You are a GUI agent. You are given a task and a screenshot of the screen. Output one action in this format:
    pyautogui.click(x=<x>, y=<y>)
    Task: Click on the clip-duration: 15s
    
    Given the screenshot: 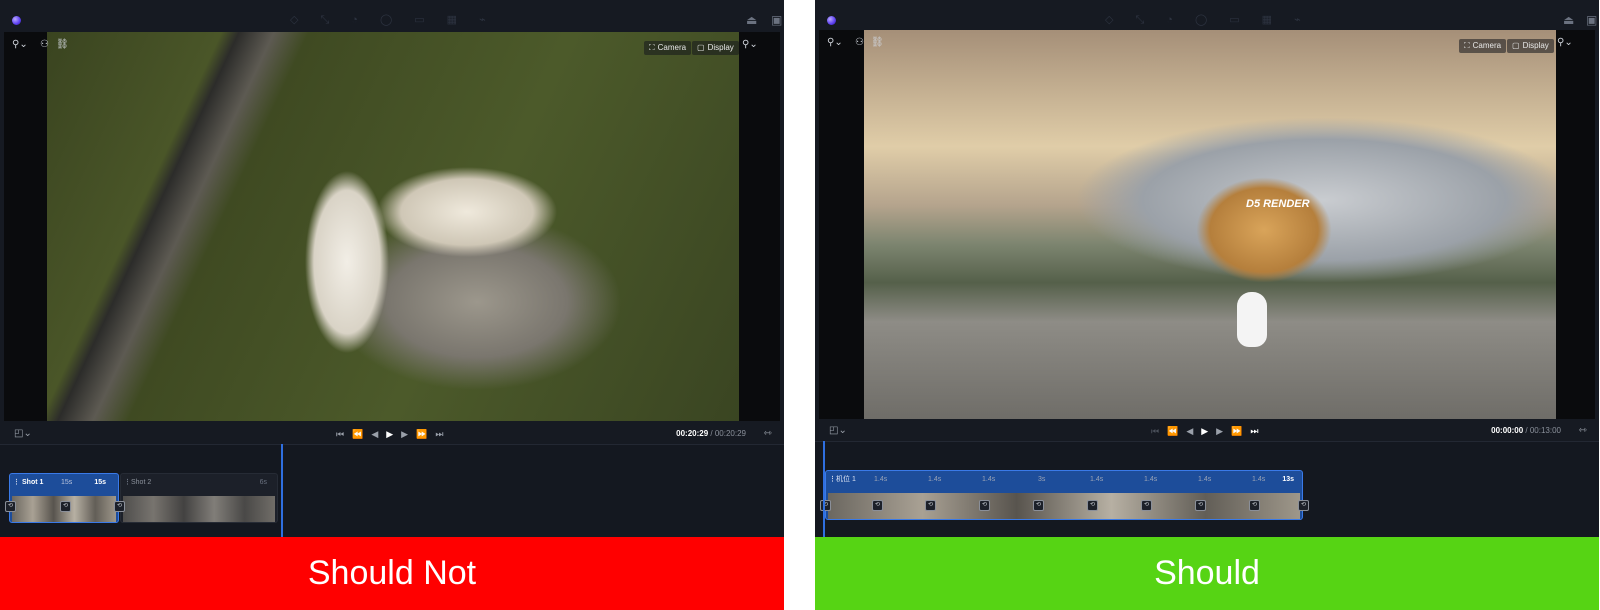 What is the action you would take?
    pyautogui.click(x=100, y=482)
    